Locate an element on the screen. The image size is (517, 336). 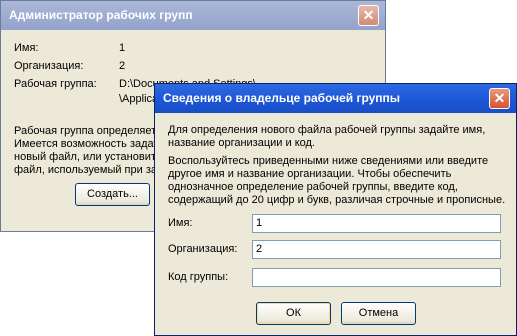
group-code-label: Код группы: is located at coordinates (198, 277).